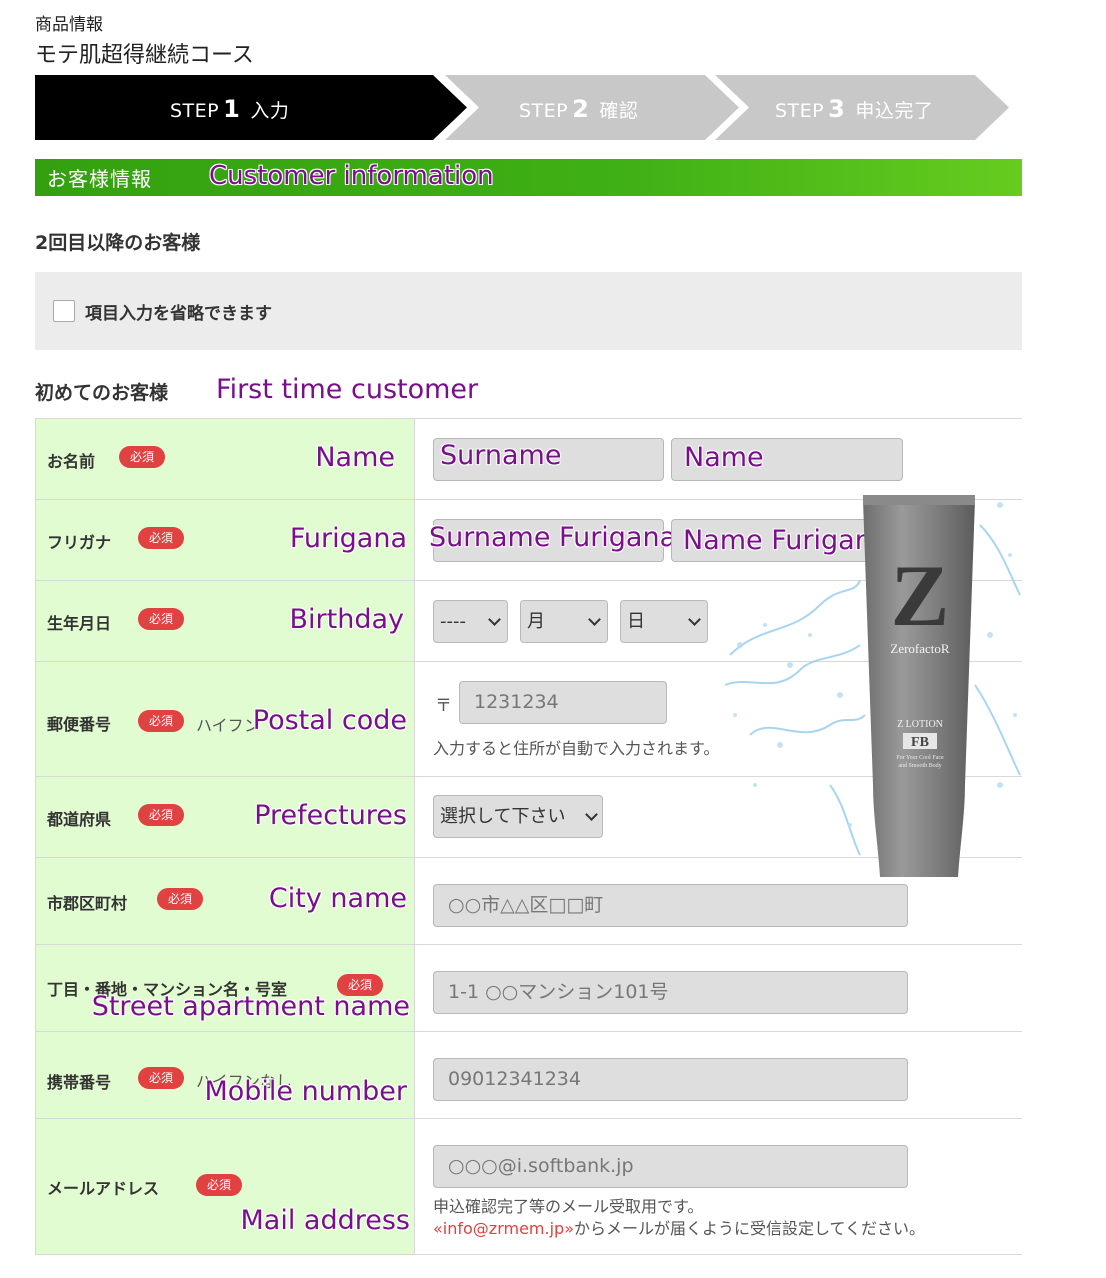 This screenshot has height=1278, width=1106. What do you see at coordinates (553, 537) in the screenshot?
I see `surname-furigana-overlay: Surname Furigana` at bounding box center [553, 537].